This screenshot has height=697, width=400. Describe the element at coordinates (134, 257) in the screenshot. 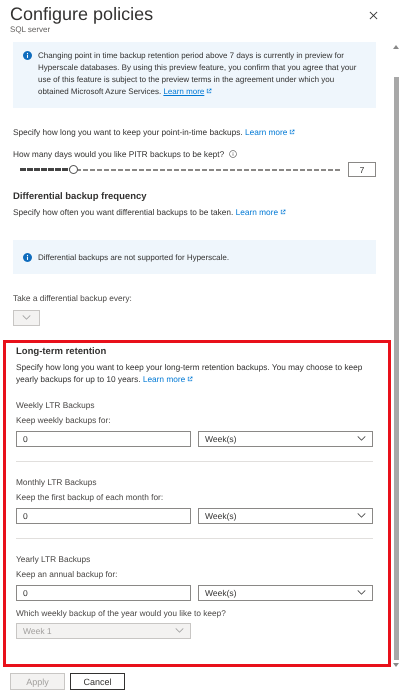

I see `differential-notice-text: Differential backups are not supported for Hyperscale.` at that location.